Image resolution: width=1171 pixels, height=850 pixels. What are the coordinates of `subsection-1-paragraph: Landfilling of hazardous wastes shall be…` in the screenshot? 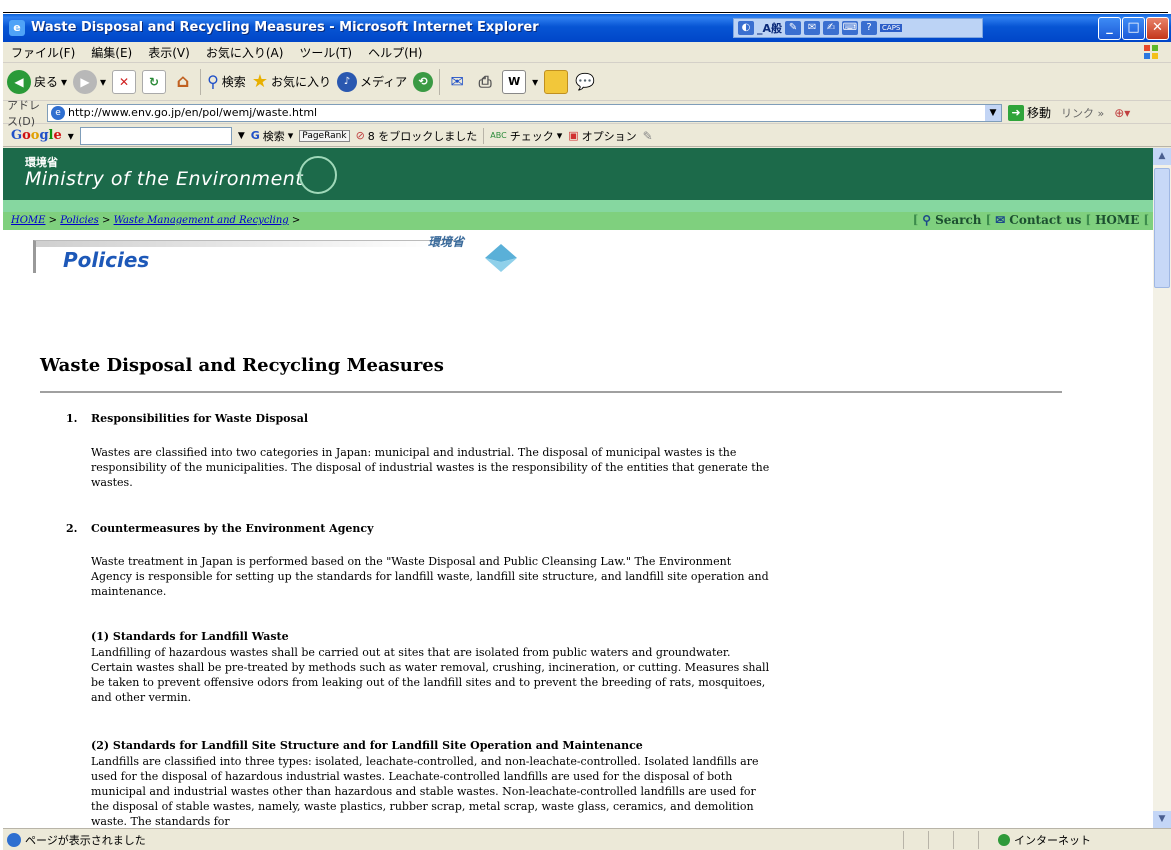 It's located at (430, 675).